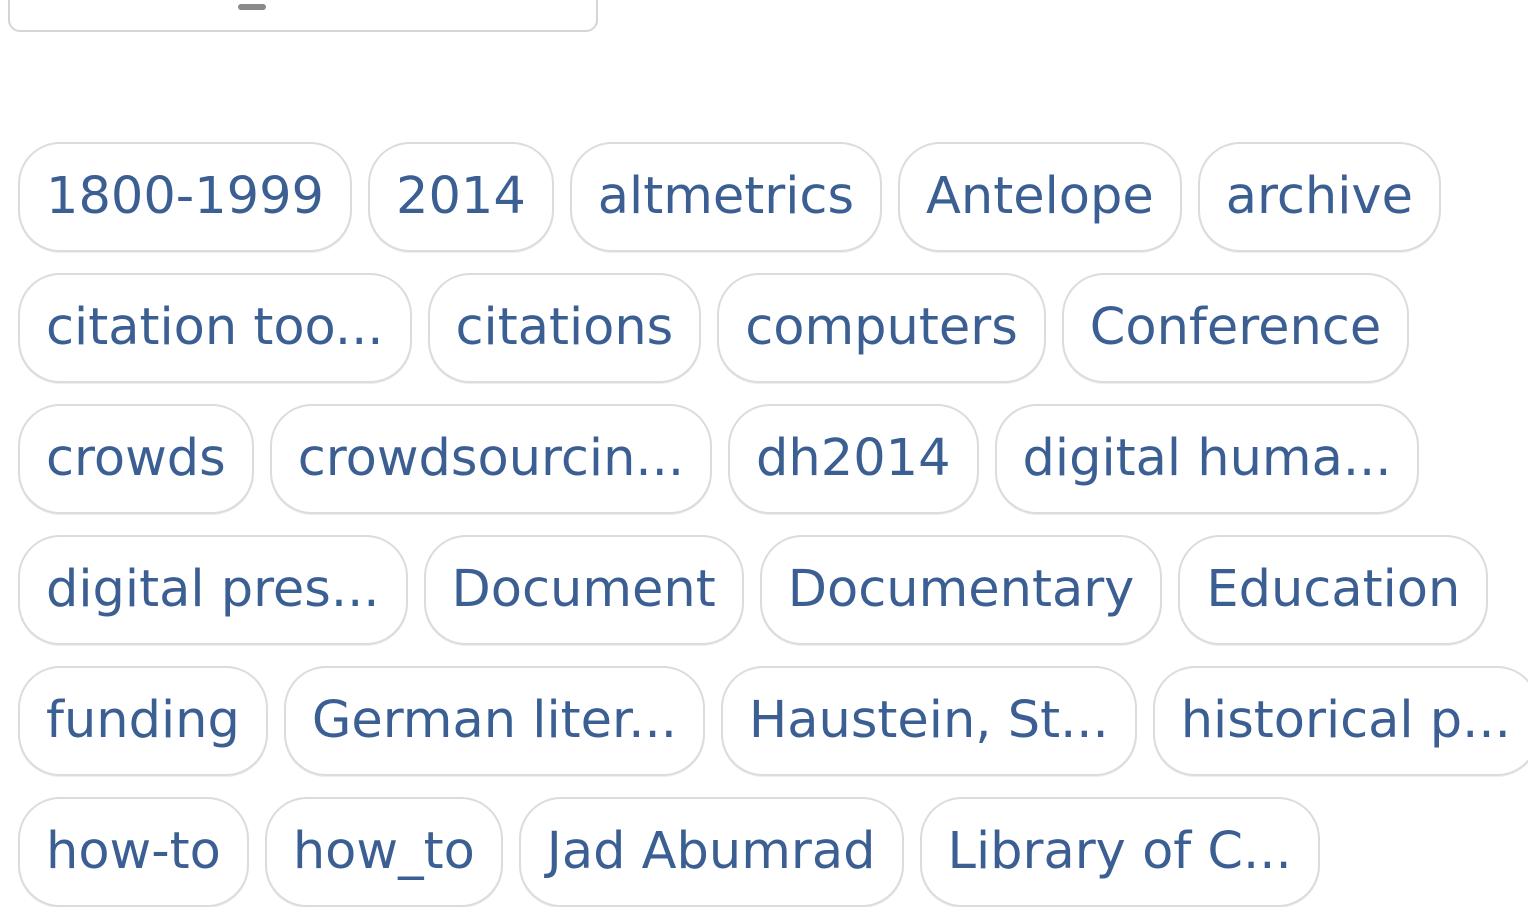 The image size is (1528, 907). Describe the element at coordinates (461, 197) in the screenshot. I see `tag-2014: 2014` at that location.